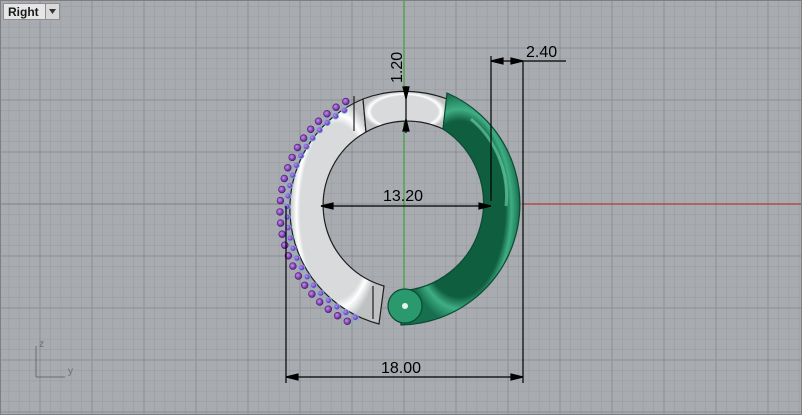 Image resolution: width=802 pixels, height=415 pixels. Describe the element at coordinates (541, 52) in the screenshot. I see `dimension-label-wall: 2.40` at that location.